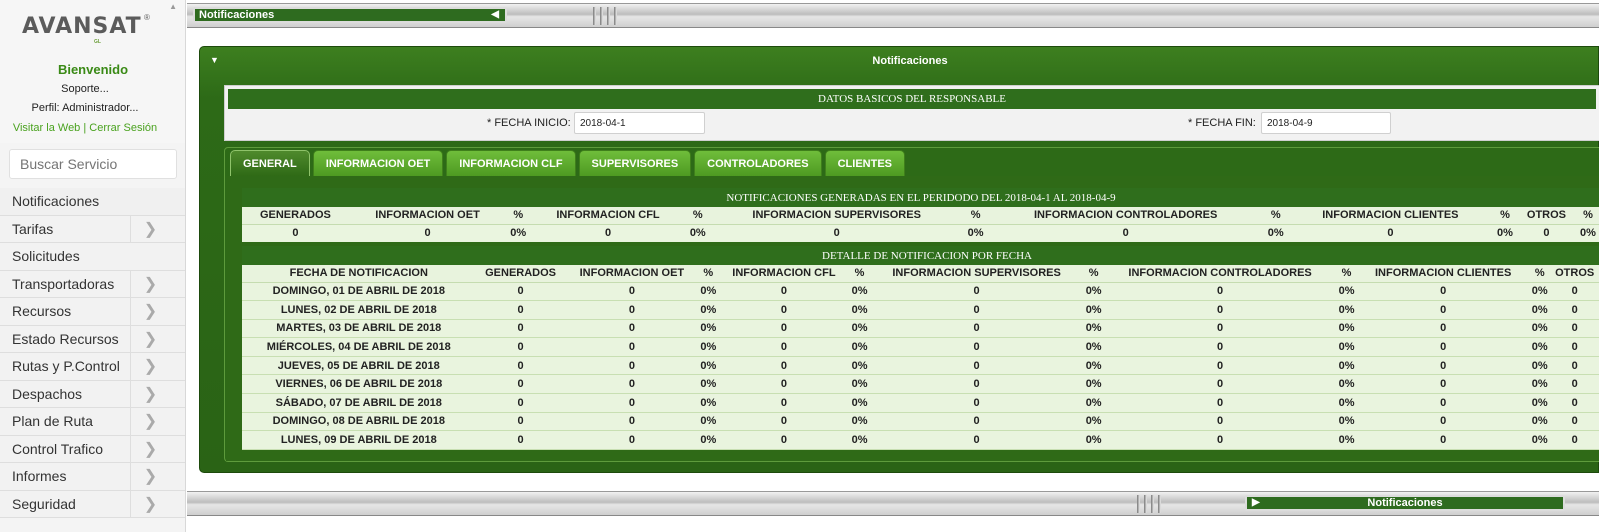 The width and height of the screenshot is (1599, 532). I want to click on welcome-text: Bienvenido, so click(93, 69).